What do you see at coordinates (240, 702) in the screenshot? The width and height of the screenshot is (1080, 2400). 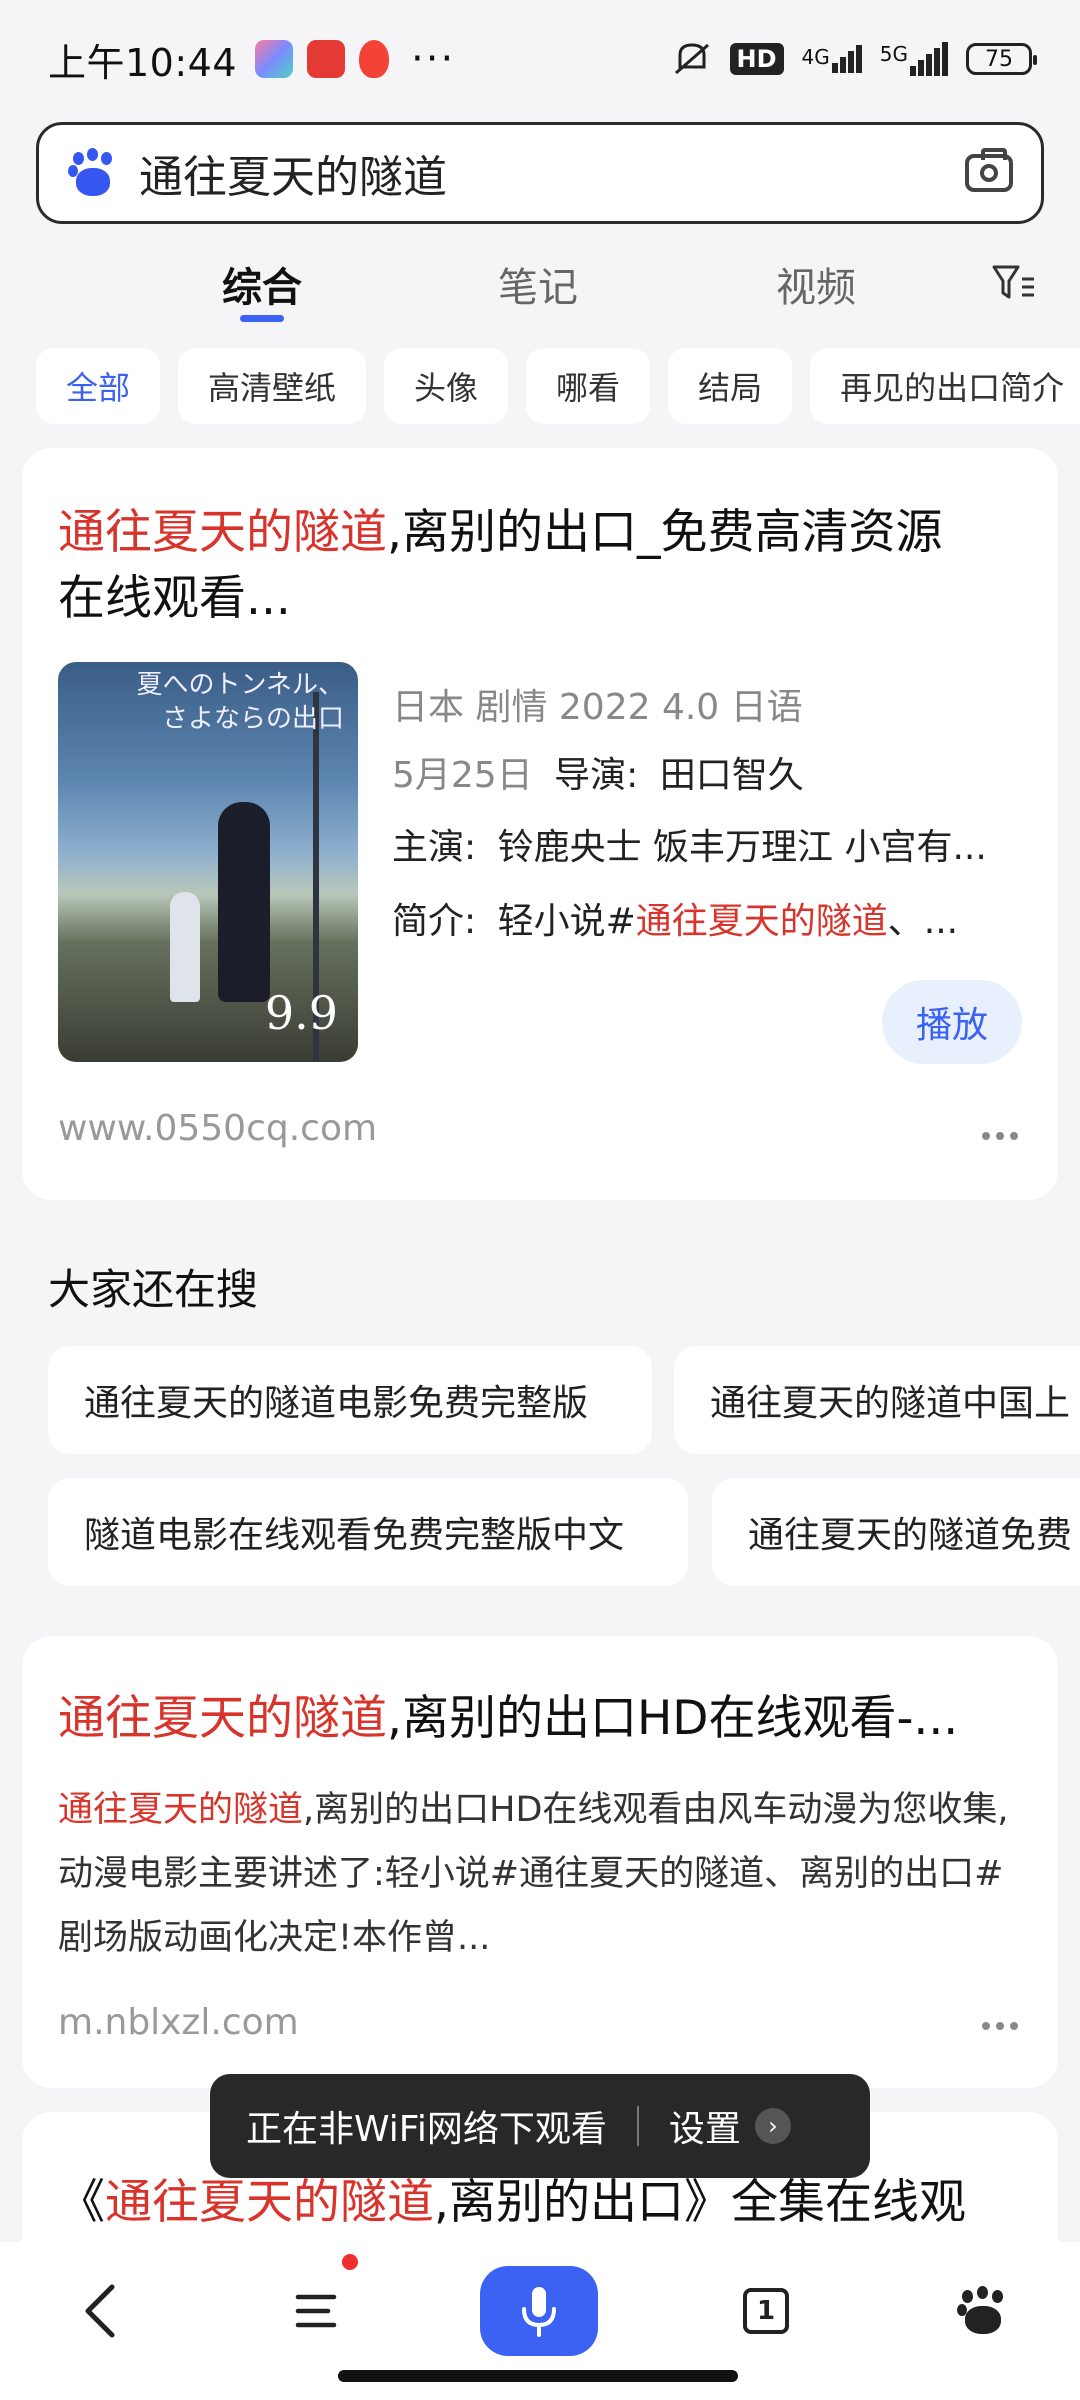 I see `poster-caption: 夏へのトンネル、 さよならの出口` at bounding box center [240, 702].